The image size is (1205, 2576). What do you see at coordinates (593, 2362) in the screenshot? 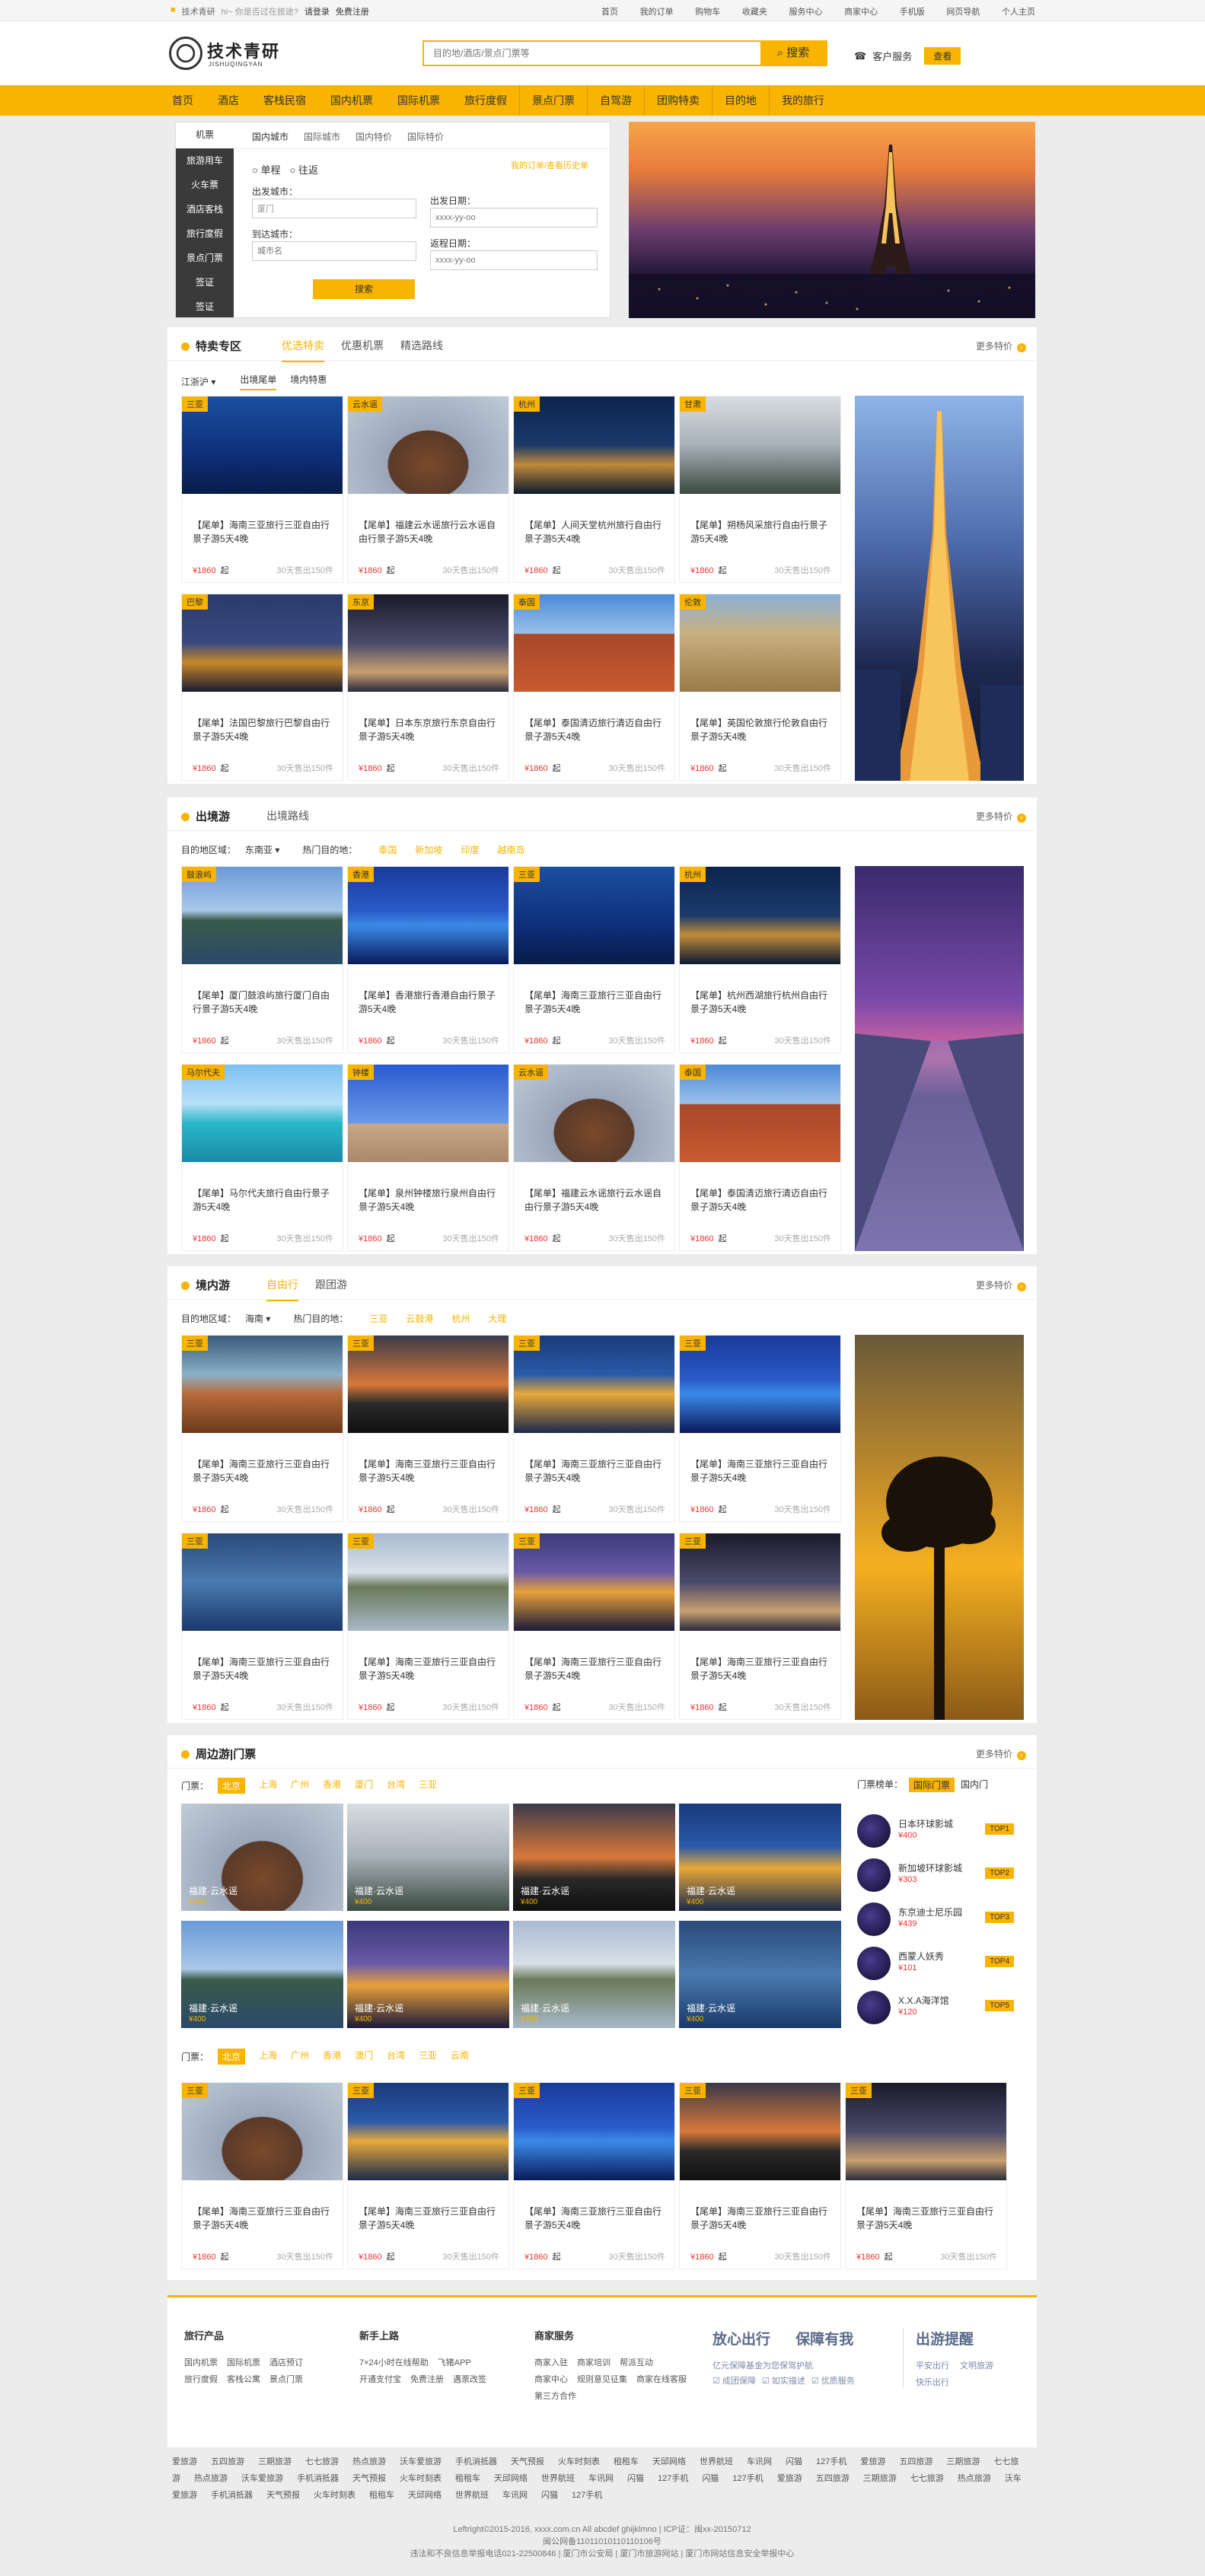
I see `footer-link: 商家培训` at bounding box center [593, 2362].